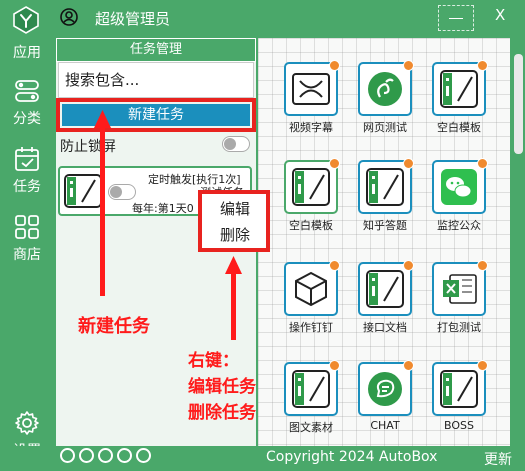  Describe the element at coordinates (262, 458) in the screenshot. I see `footer: Copyright 2024 AutoBox 更新` at that location.